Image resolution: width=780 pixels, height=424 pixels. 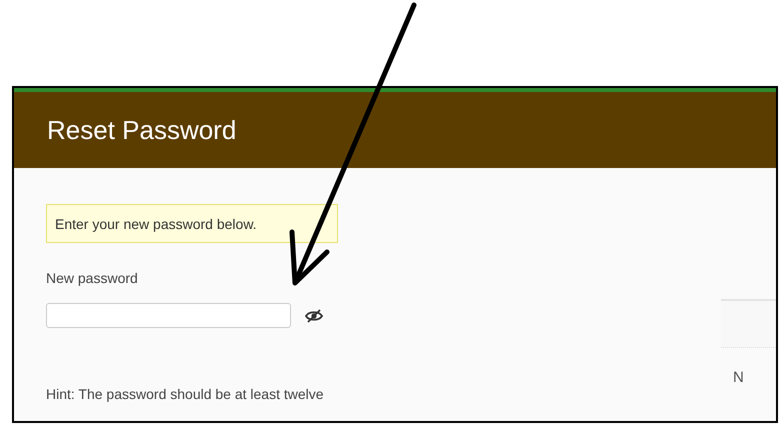 What do you see at coordinates (192, 223) in the screenshot?
I see `notice-message: Enter your new password below.` at bounding box center [192, 223].